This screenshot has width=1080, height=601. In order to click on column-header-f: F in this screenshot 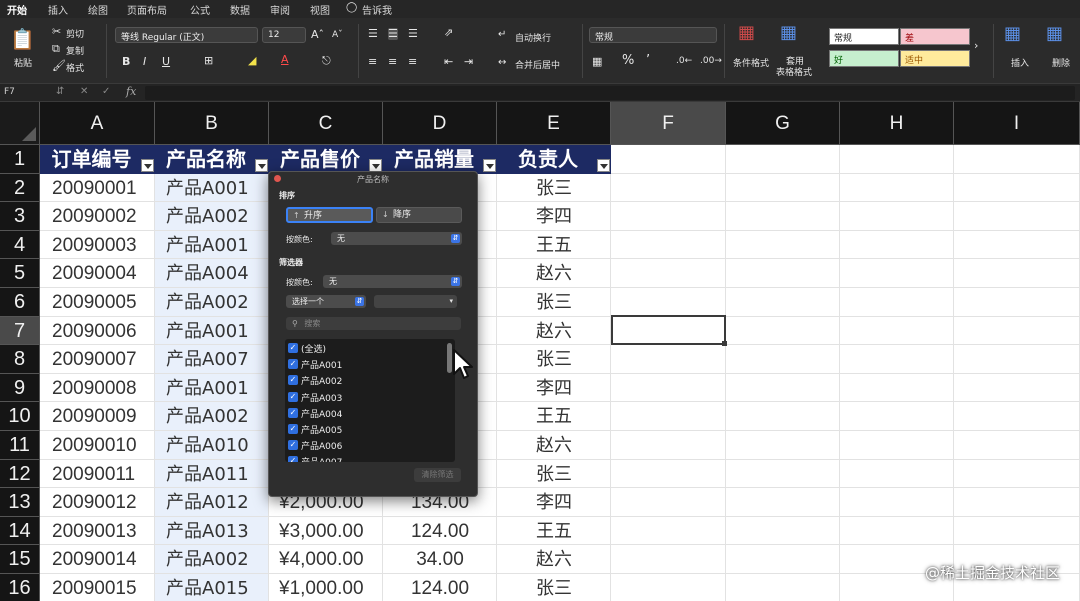, I will do `click(668, 123)`.